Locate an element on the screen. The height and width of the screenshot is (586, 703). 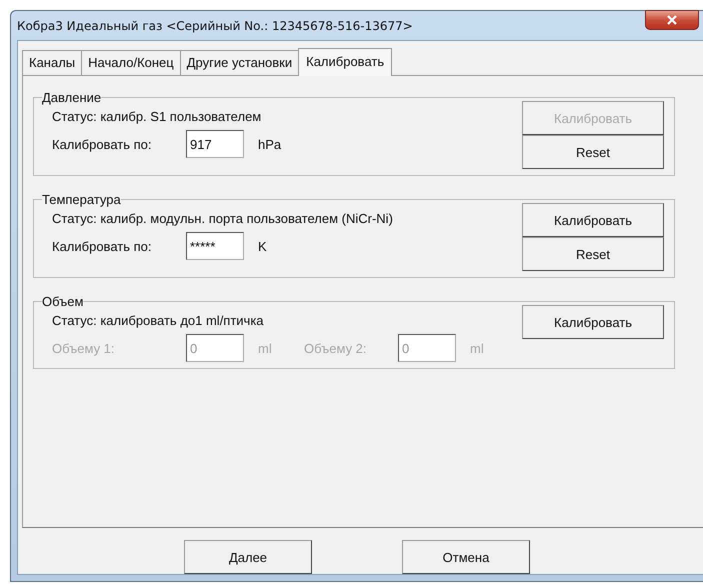
dialog-button: Далее is located at coordinates (248, 557).